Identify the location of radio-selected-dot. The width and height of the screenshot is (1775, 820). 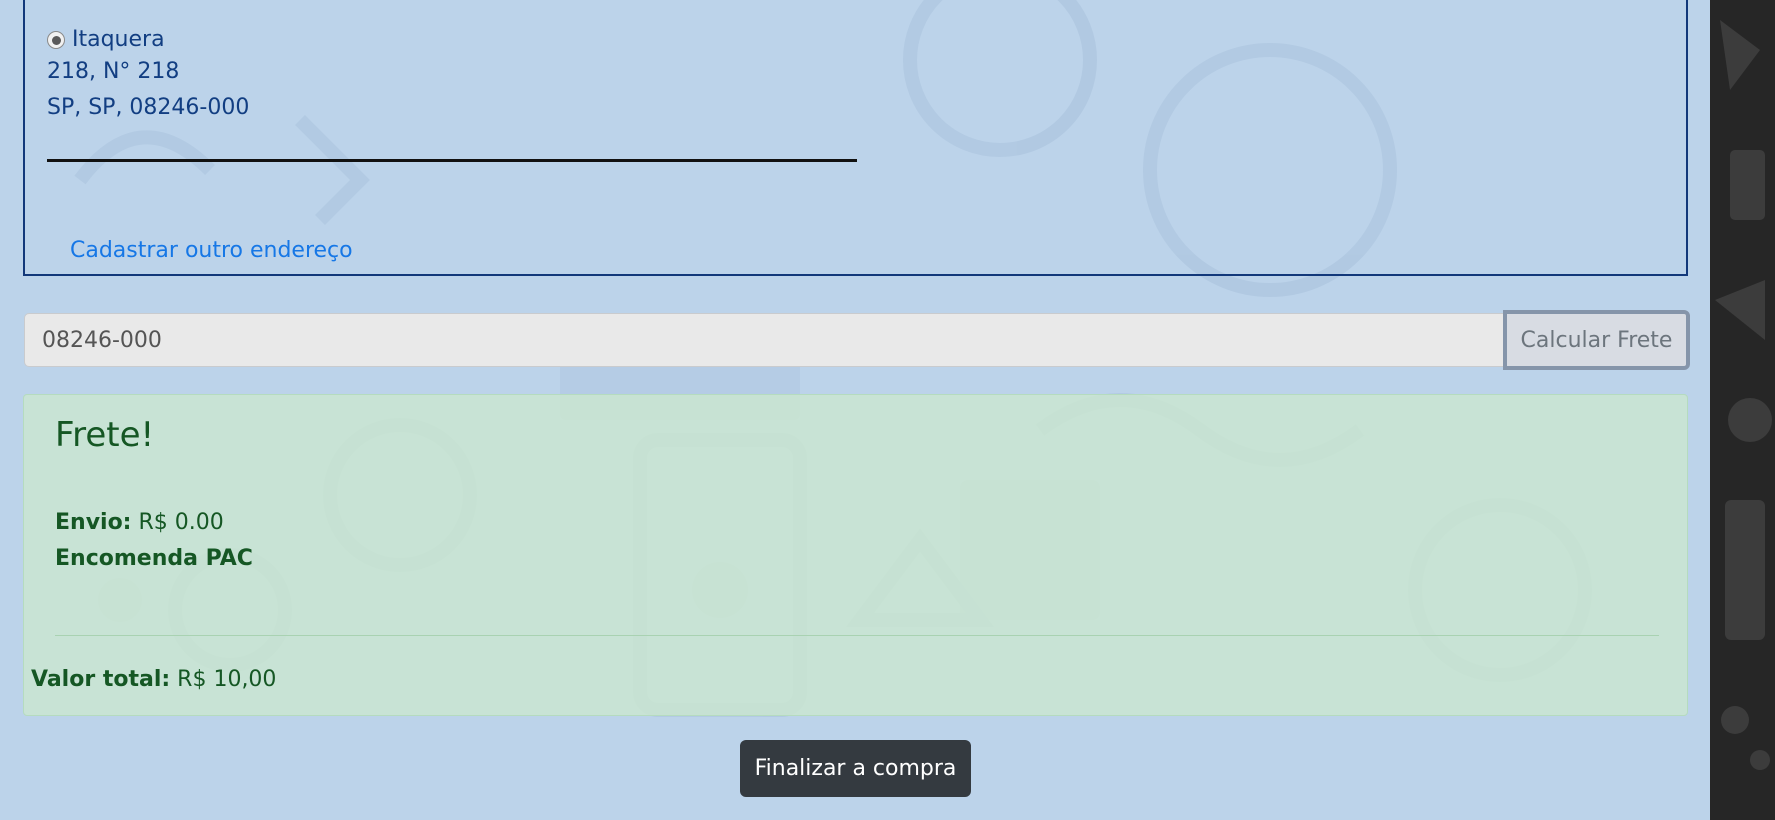
(56, 40).